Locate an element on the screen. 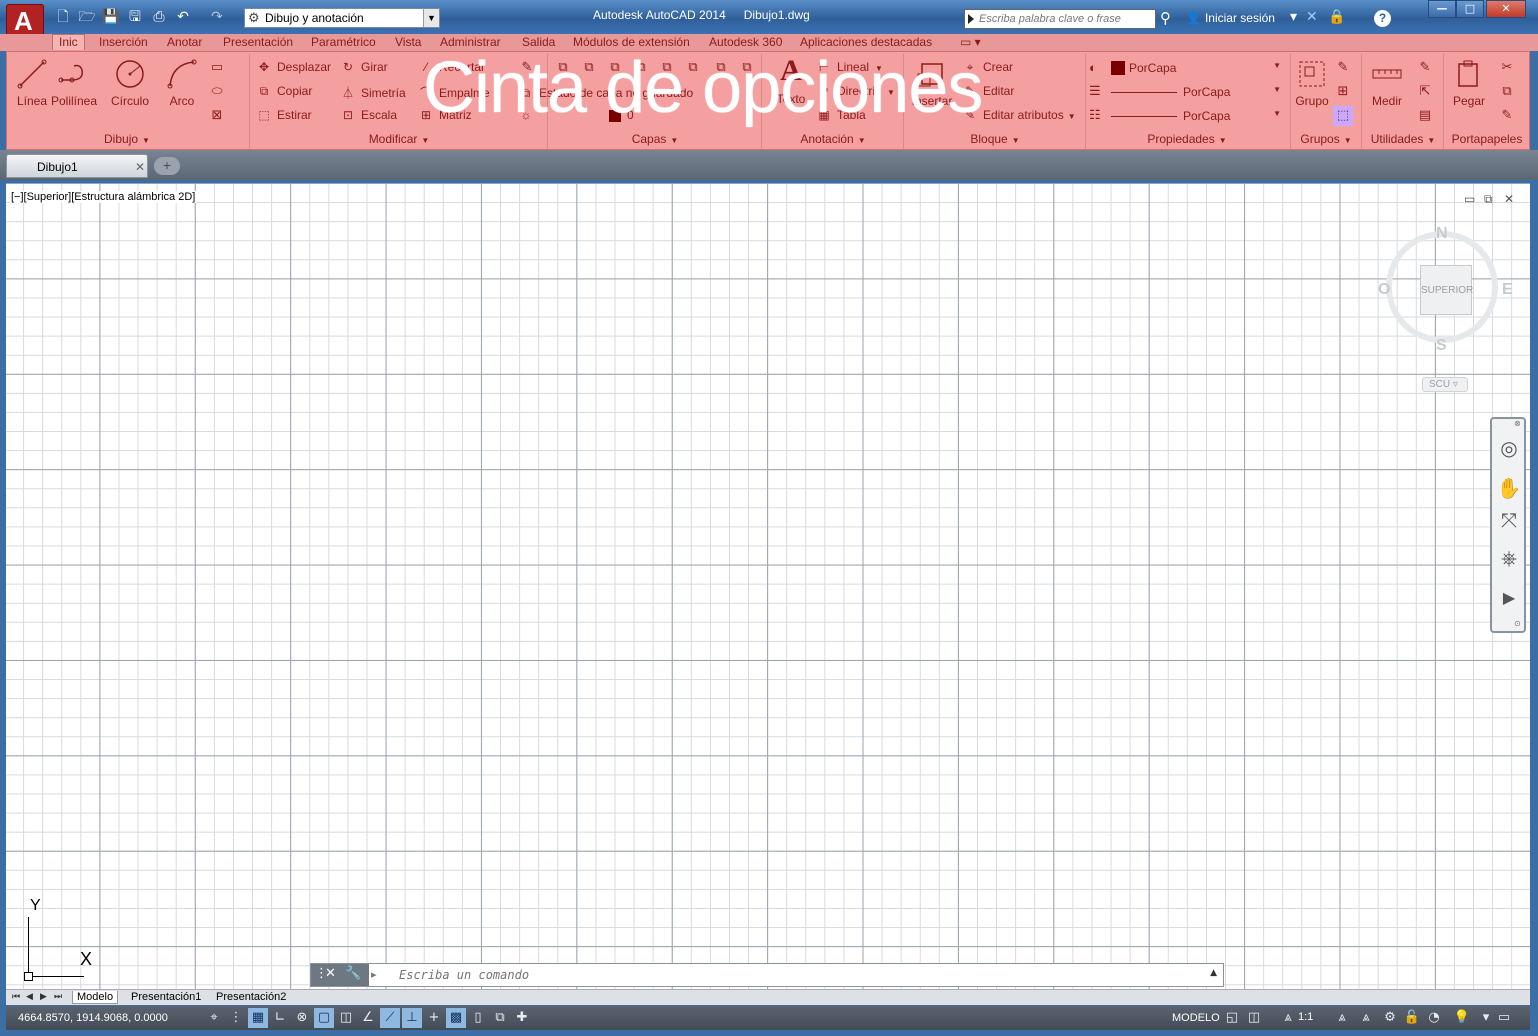 This screenshot has height=1036, width=1538. panel-propiedades-title: Propiedades ▼ is located at coordinates (1187, 140).